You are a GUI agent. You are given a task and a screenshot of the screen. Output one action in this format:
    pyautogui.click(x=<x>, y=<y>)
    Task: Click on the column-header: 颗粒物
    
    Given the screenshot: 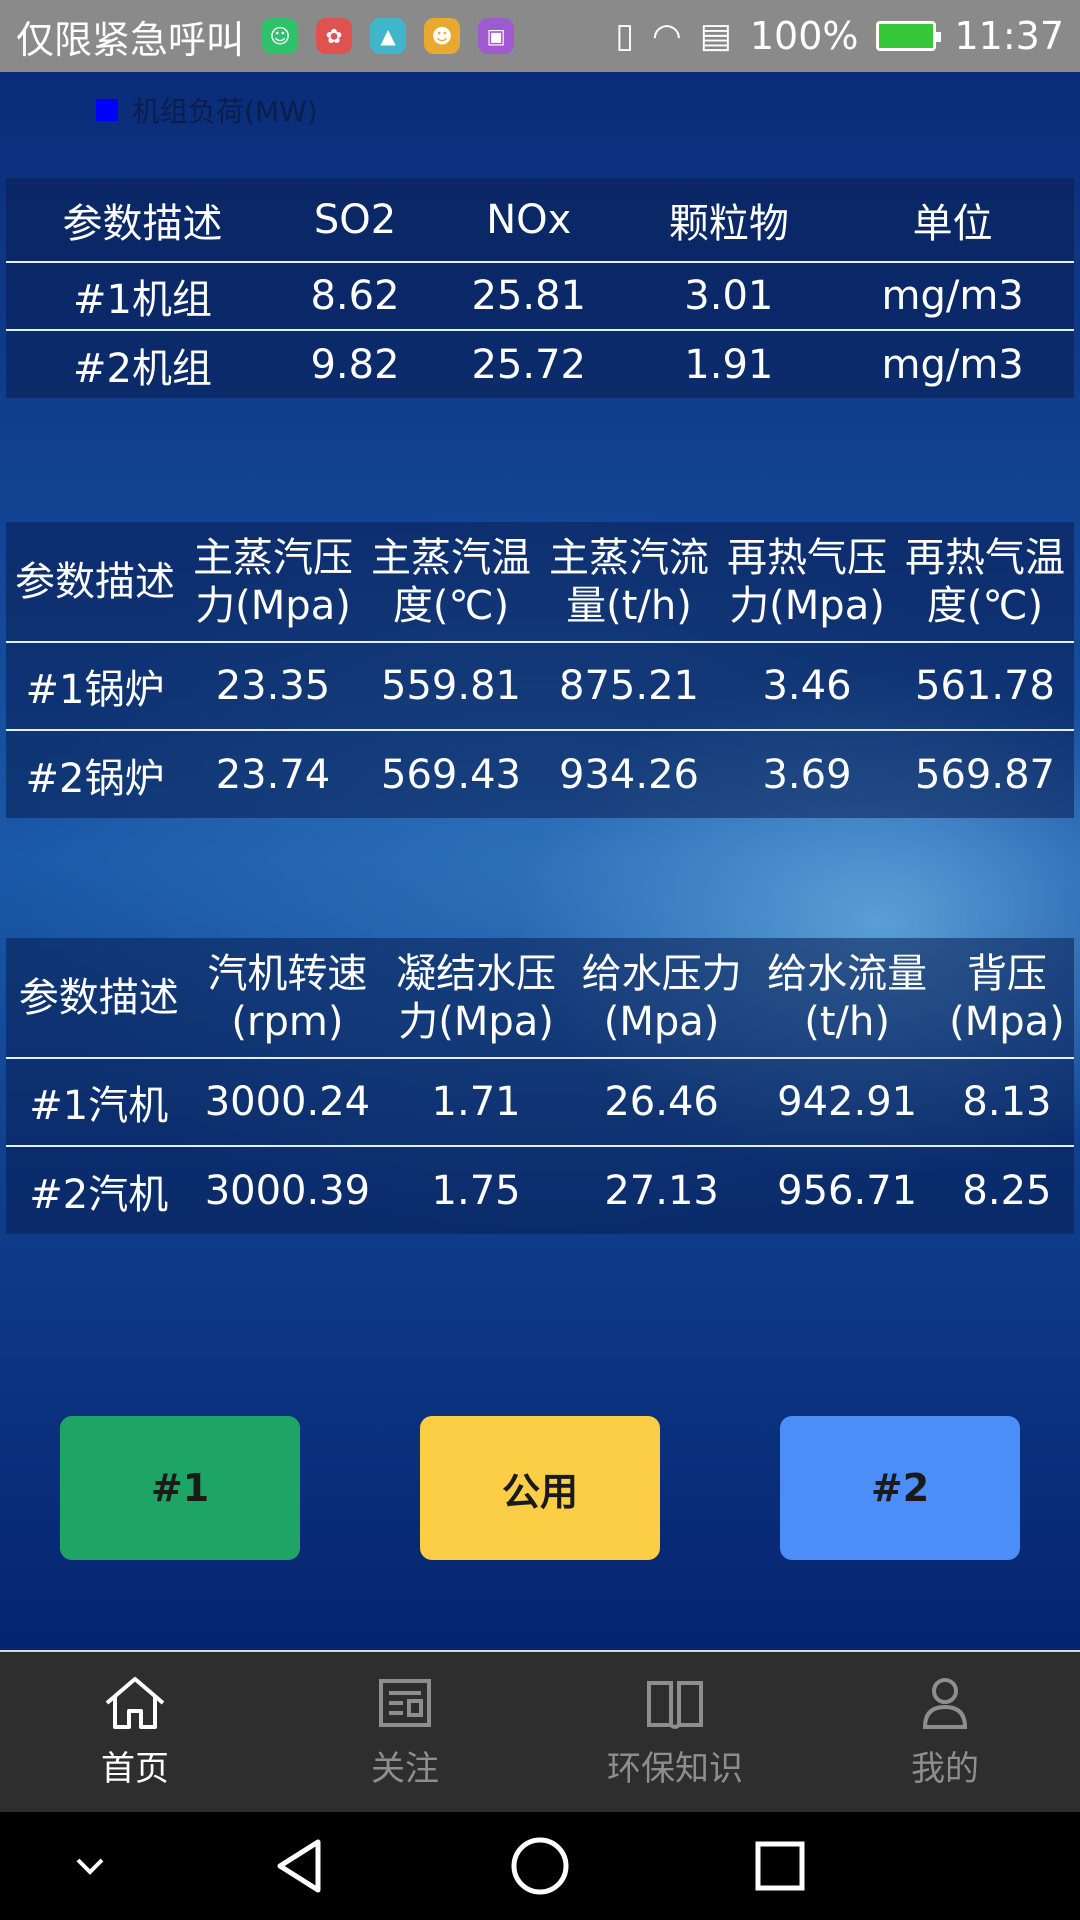 What is the action you would take?
    pyautogui.click(x=729, y=220)
    